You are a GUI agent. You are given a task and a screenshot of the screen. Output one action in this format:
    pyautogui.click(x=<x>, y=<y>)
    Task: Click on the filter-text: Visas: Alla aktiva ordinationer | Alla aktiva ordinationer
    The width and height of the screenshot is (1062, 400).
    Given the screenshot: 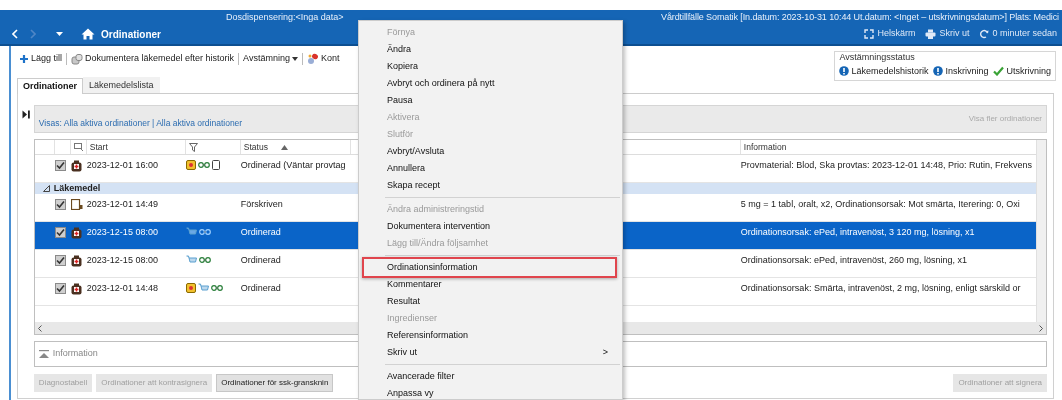 What is the action you would take?
    pyautogui.click(x=140, y=123)
    